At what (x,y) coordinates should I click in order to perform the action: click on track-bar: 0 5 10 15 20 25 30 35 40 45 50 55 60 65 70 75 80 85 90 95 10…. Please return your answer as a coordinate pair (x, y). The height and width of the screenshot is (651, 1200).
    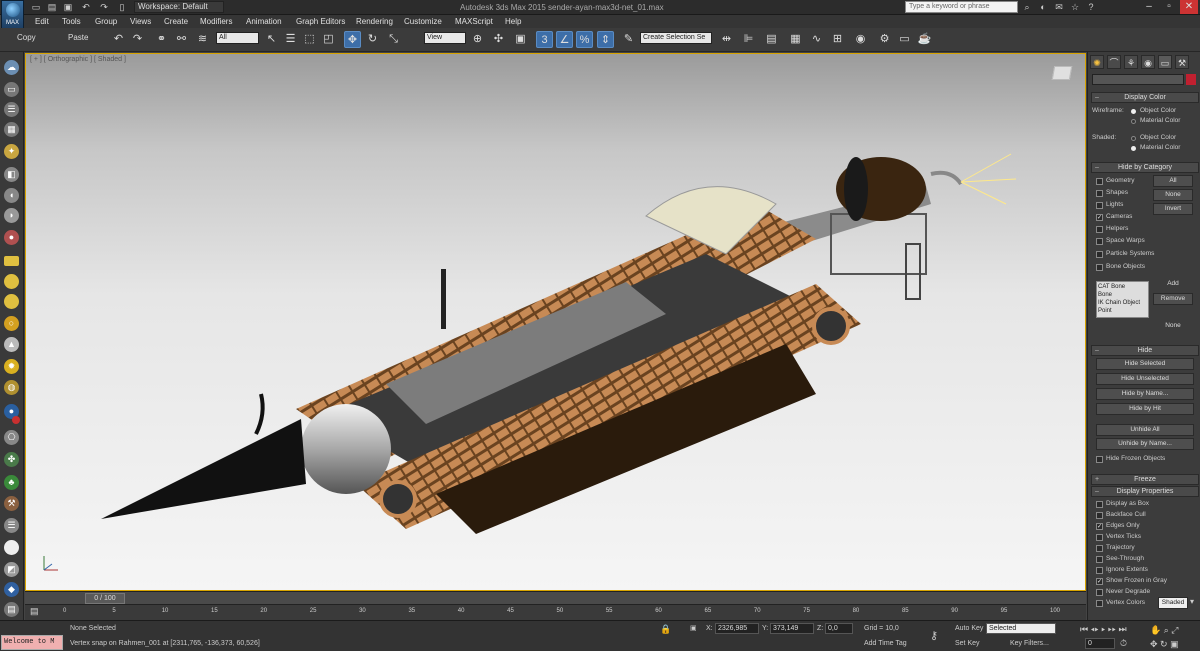
    Looking at the image, I should click on (555, 612).